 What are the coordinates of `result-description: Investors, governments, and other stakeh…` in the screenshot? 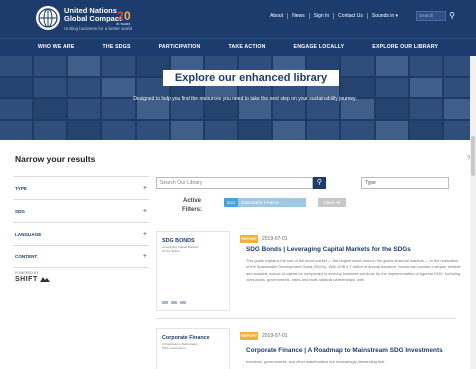 It's located at (315, 361).